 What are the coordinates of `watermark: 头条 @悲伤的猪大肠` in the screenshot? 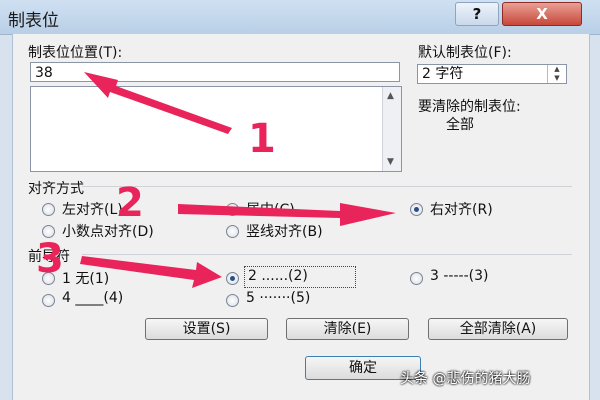 It's located at (465, 379).